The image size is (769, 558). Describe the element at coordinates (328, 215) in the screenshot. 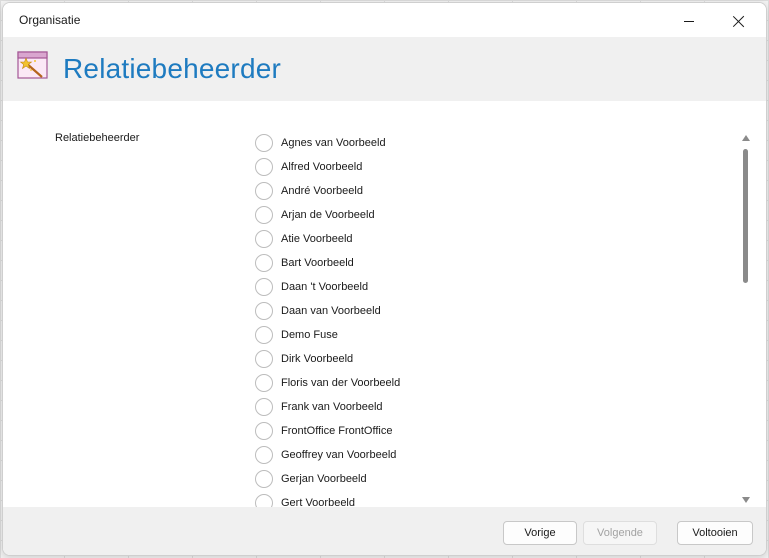

I see `radio-label: Arjan de Voorbeeld` at that location.